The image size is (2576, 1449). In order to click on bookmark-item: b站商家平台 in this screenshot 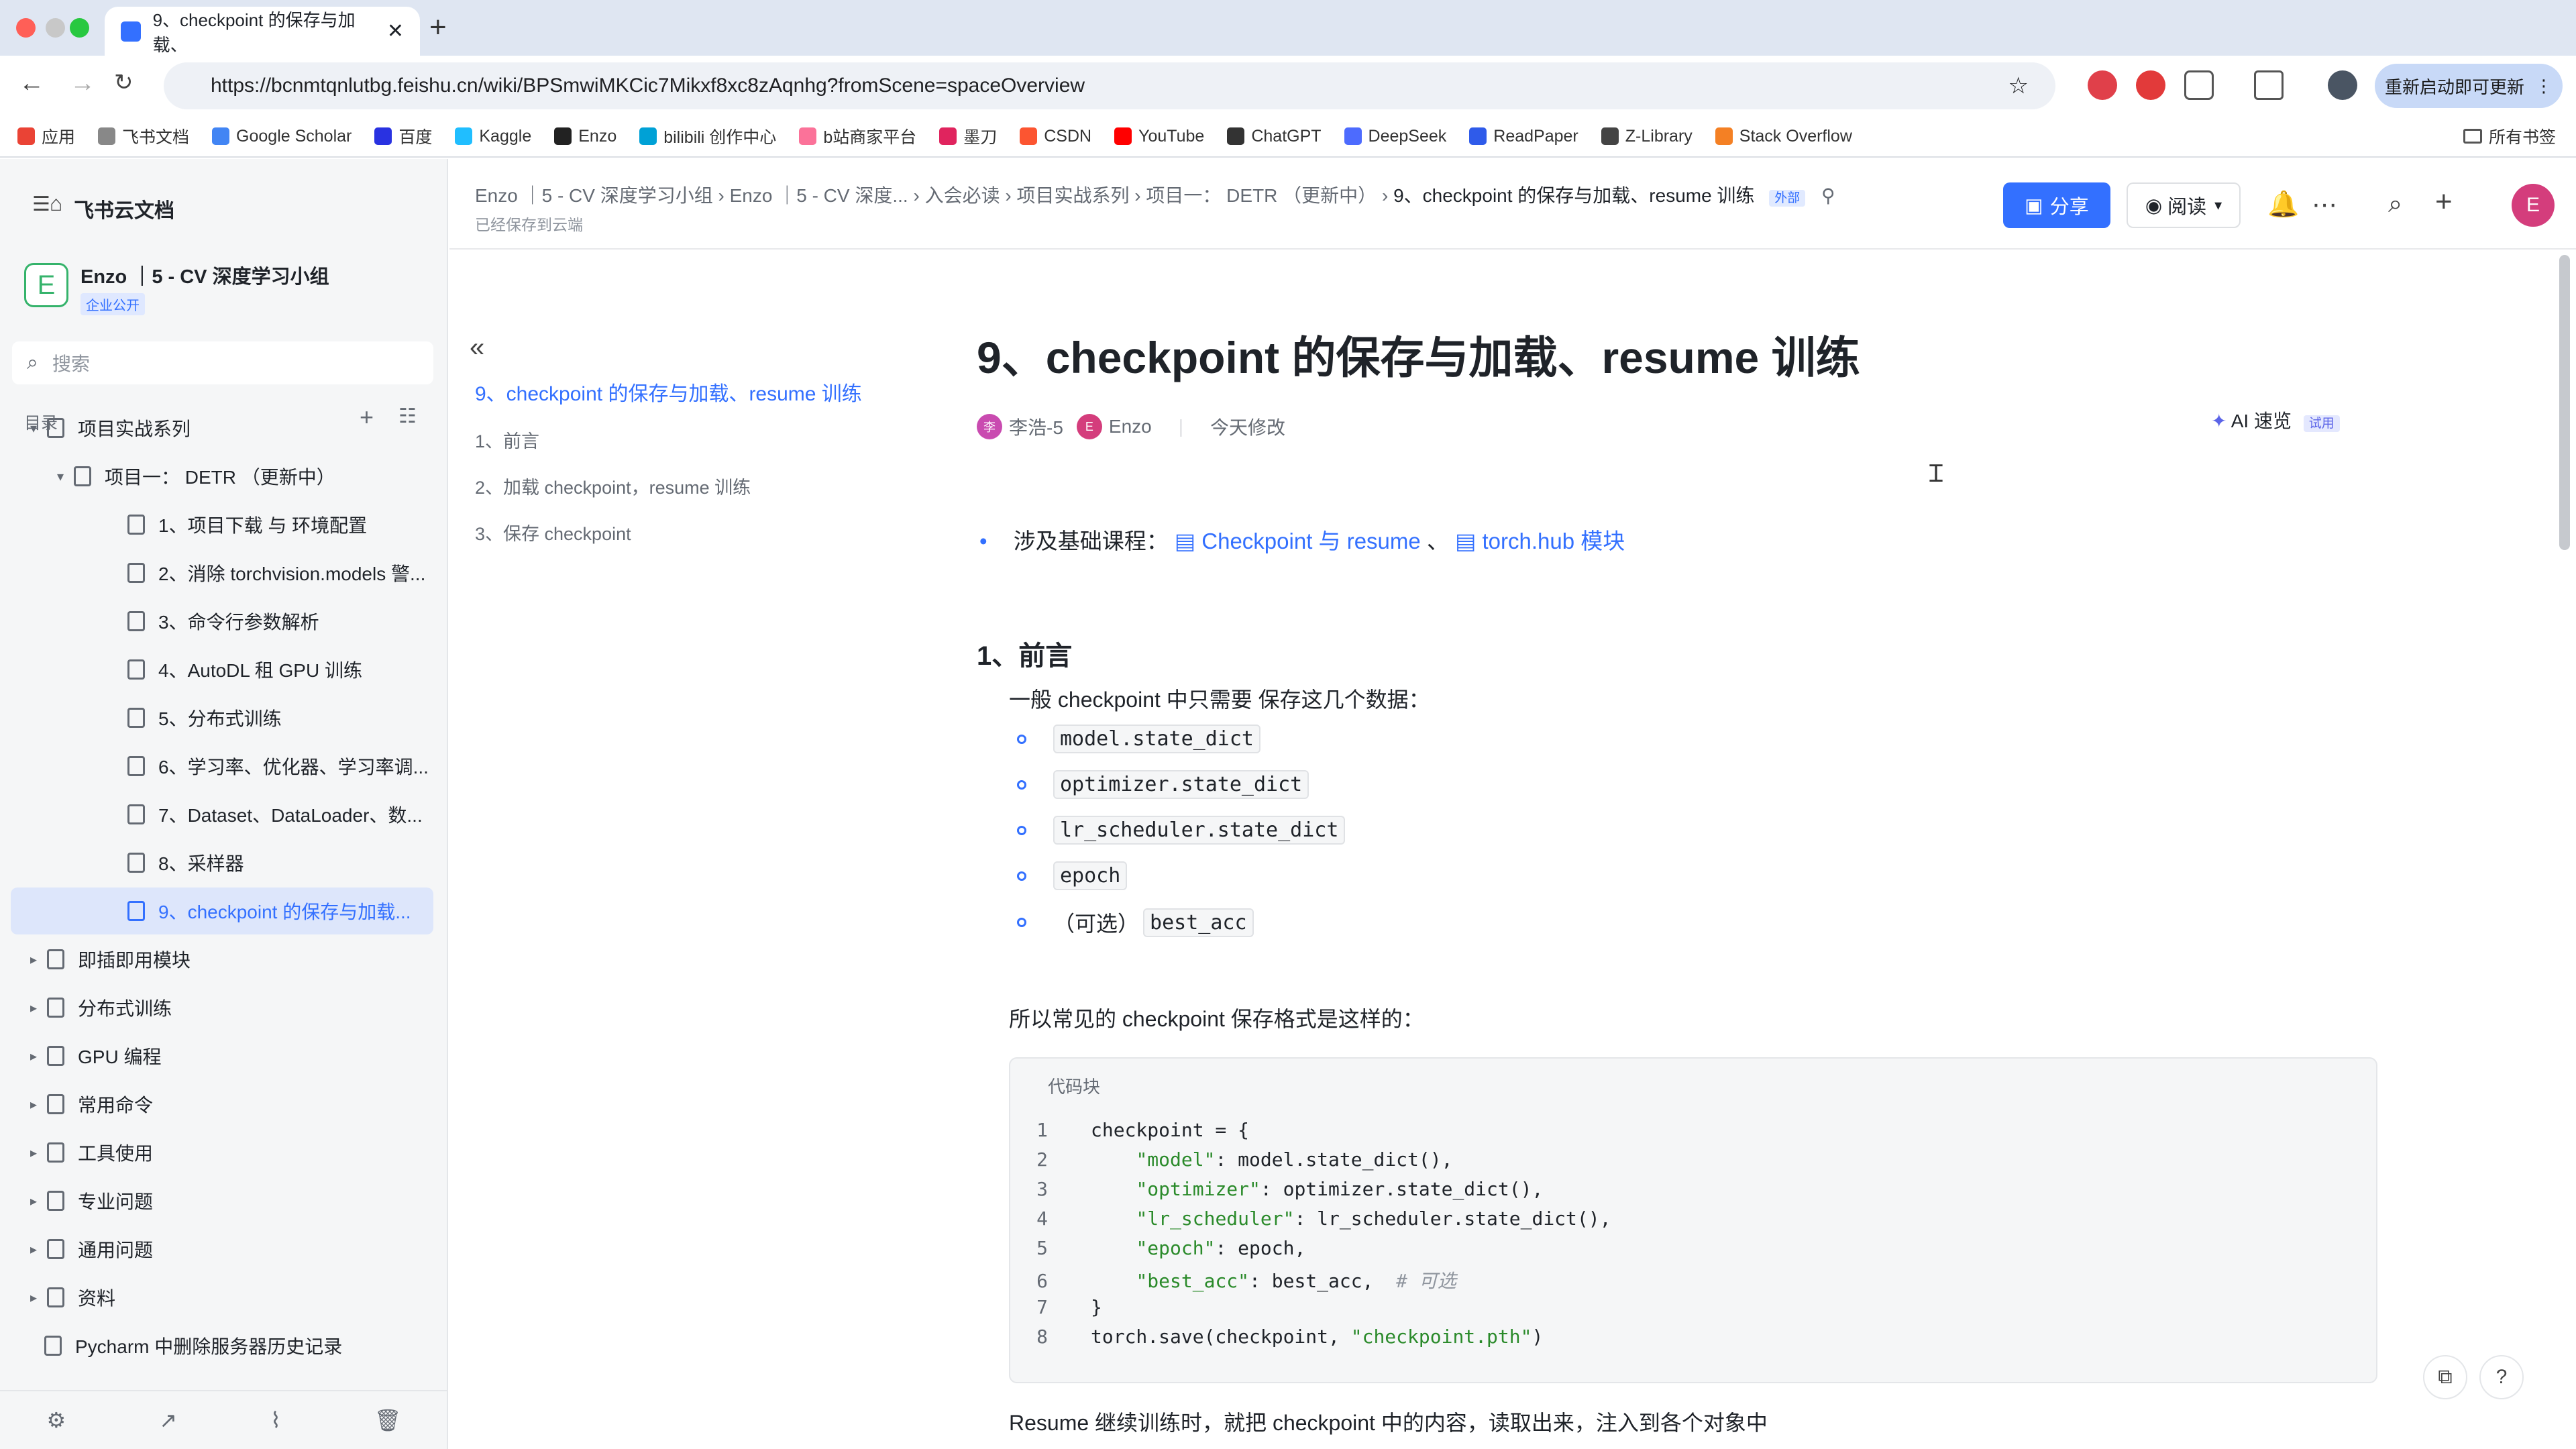, I will do `click(857, 136)`.